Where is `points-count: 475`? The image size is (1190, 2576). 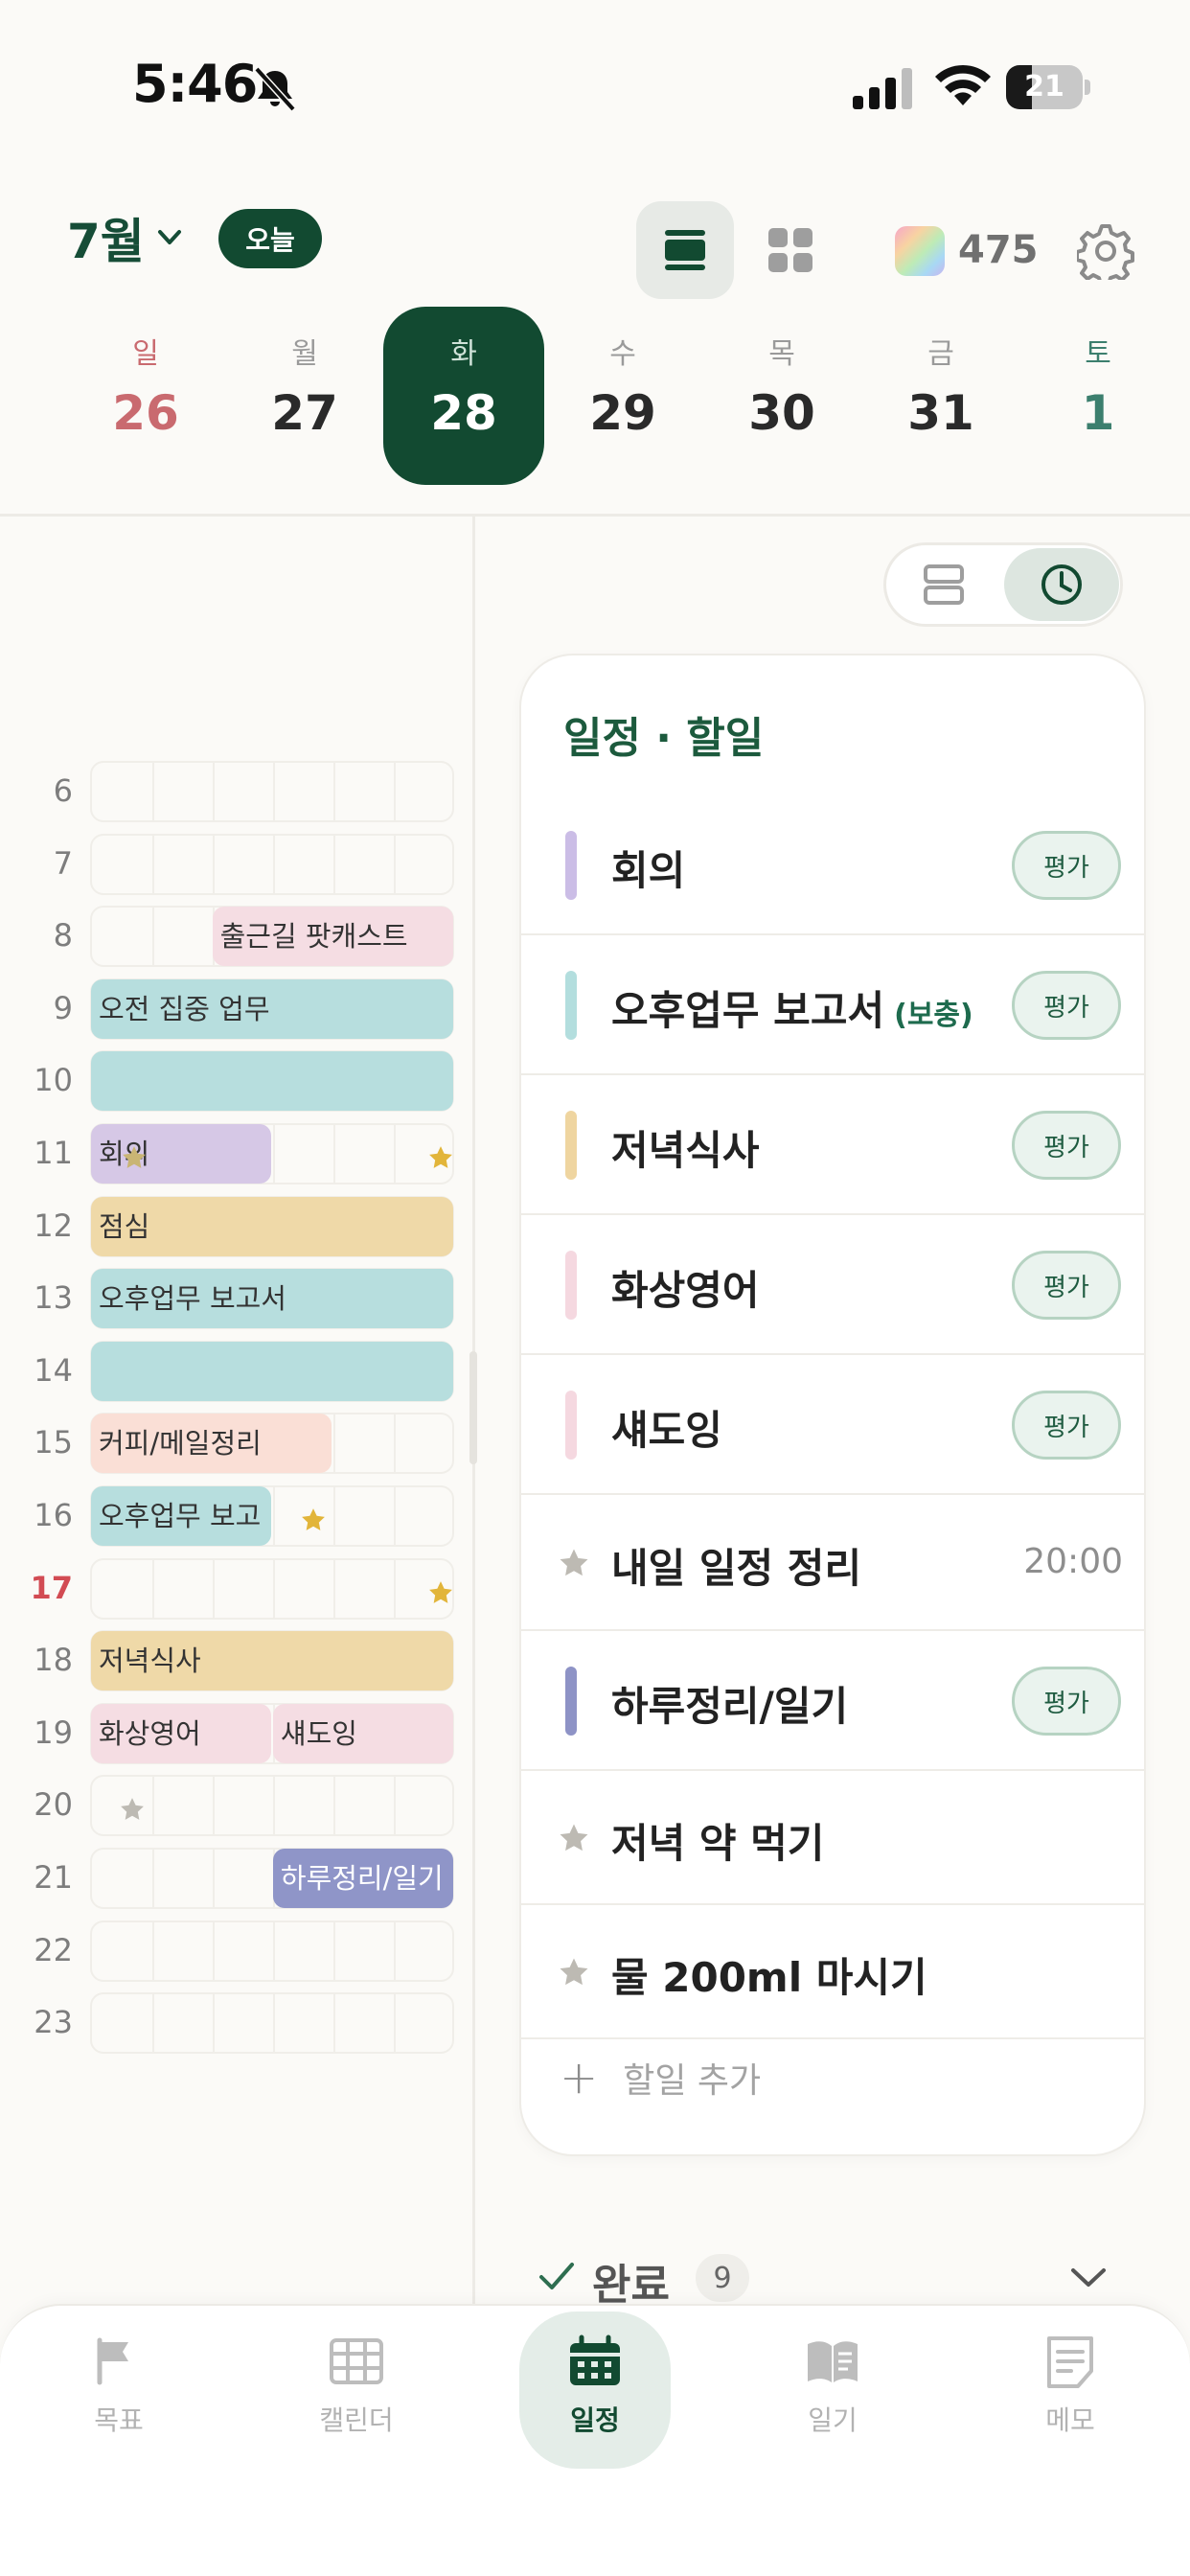 points-count: 475 is located at coordinates (999, 250).